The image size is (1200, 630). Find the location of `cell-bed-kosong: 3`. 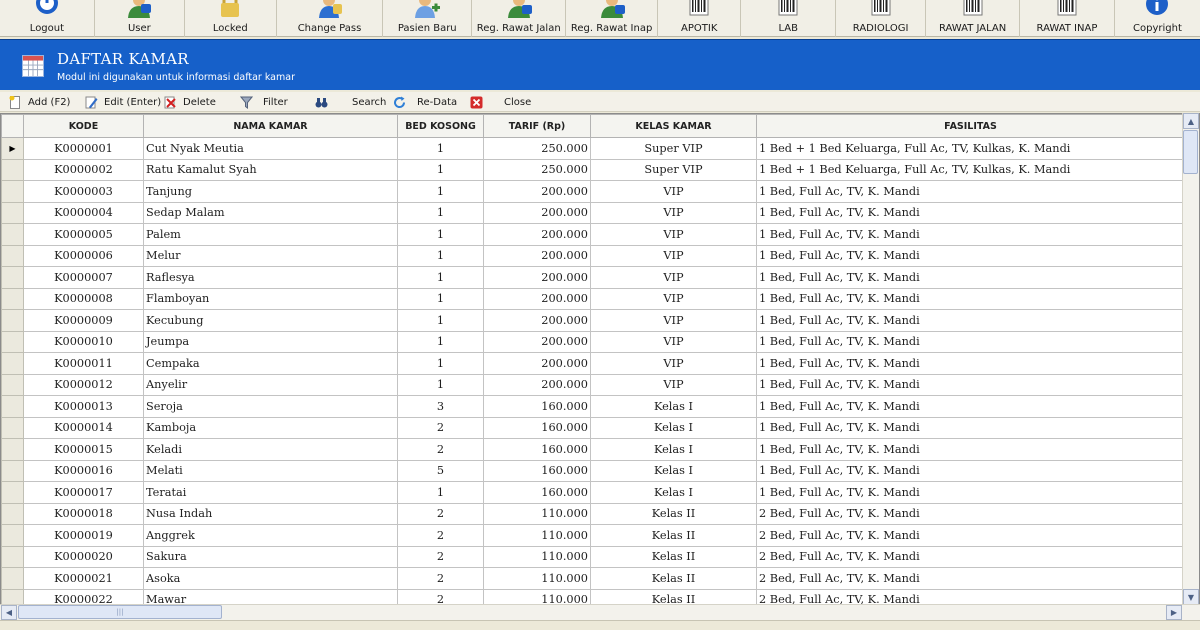

cell-bed-kosong: 3 is located at coordinates (440, 406).